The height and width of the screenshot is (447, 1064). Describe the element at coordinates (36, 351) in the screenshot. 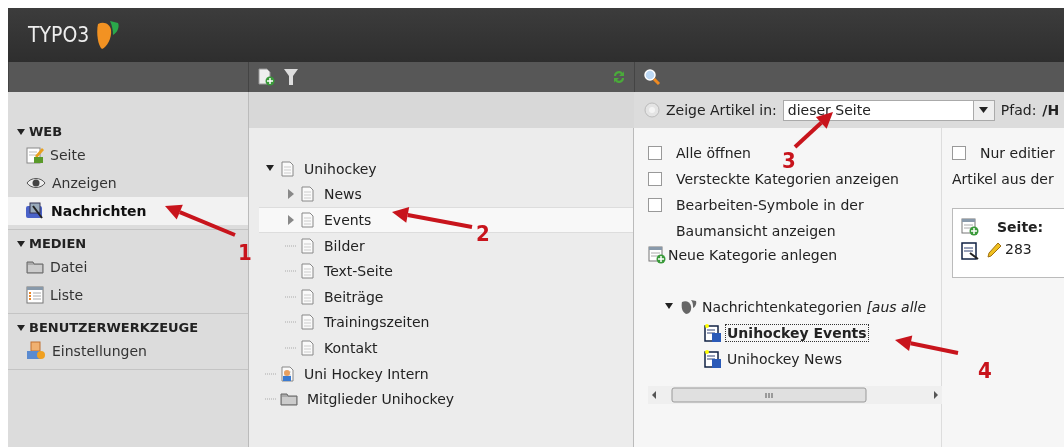

I see `user-icon` at that location.